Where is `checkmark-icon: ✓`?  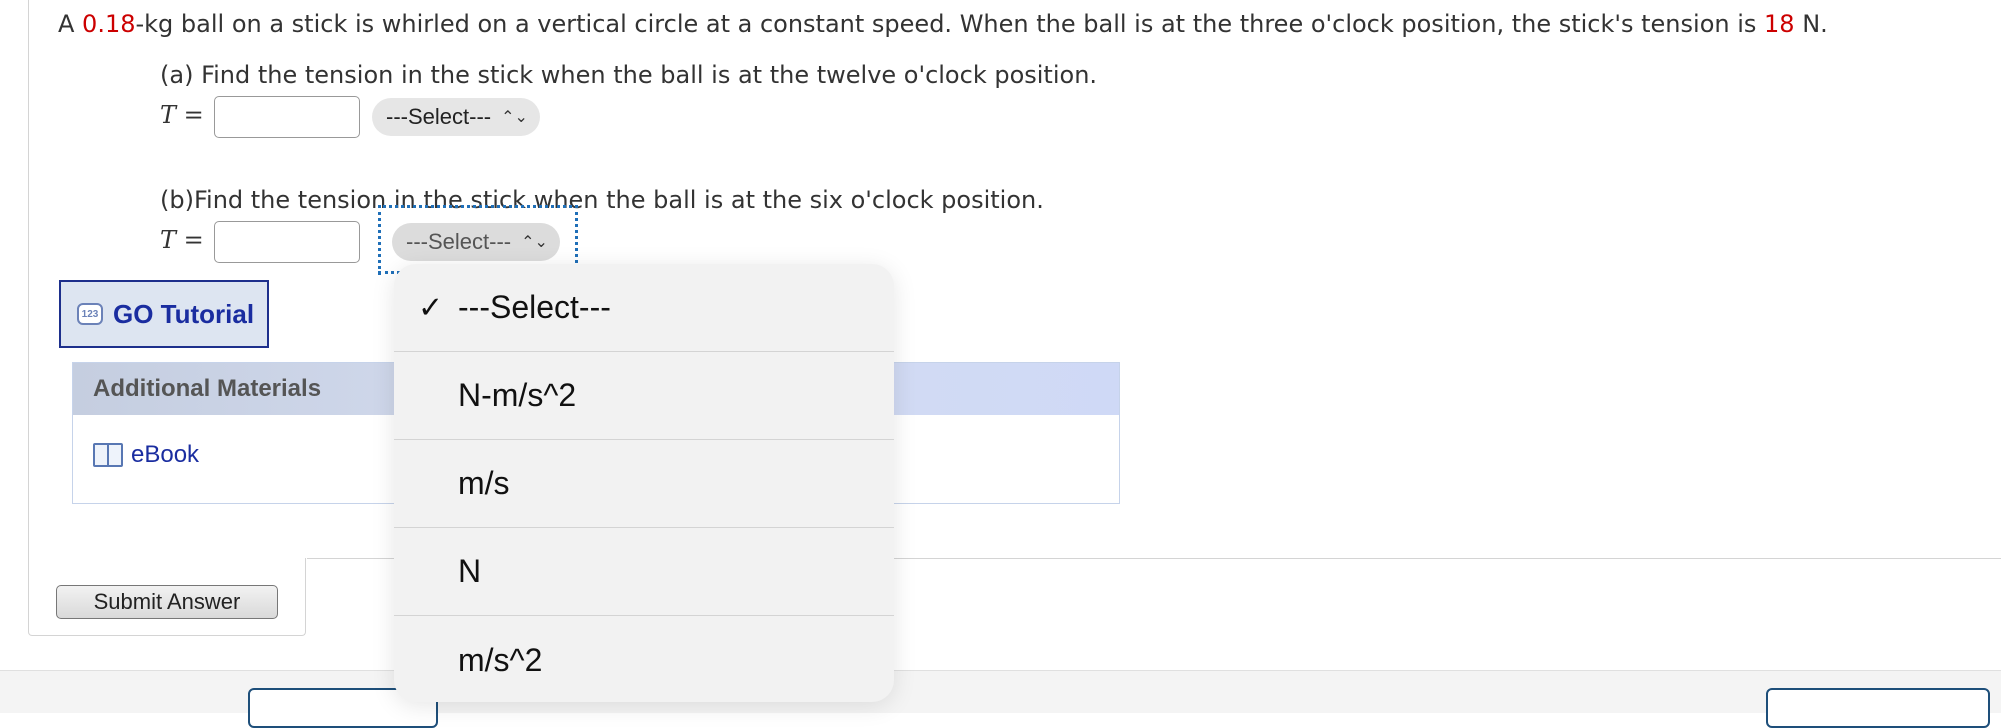 checkmark-icon: ✓ is located at coordinates (431, 307).